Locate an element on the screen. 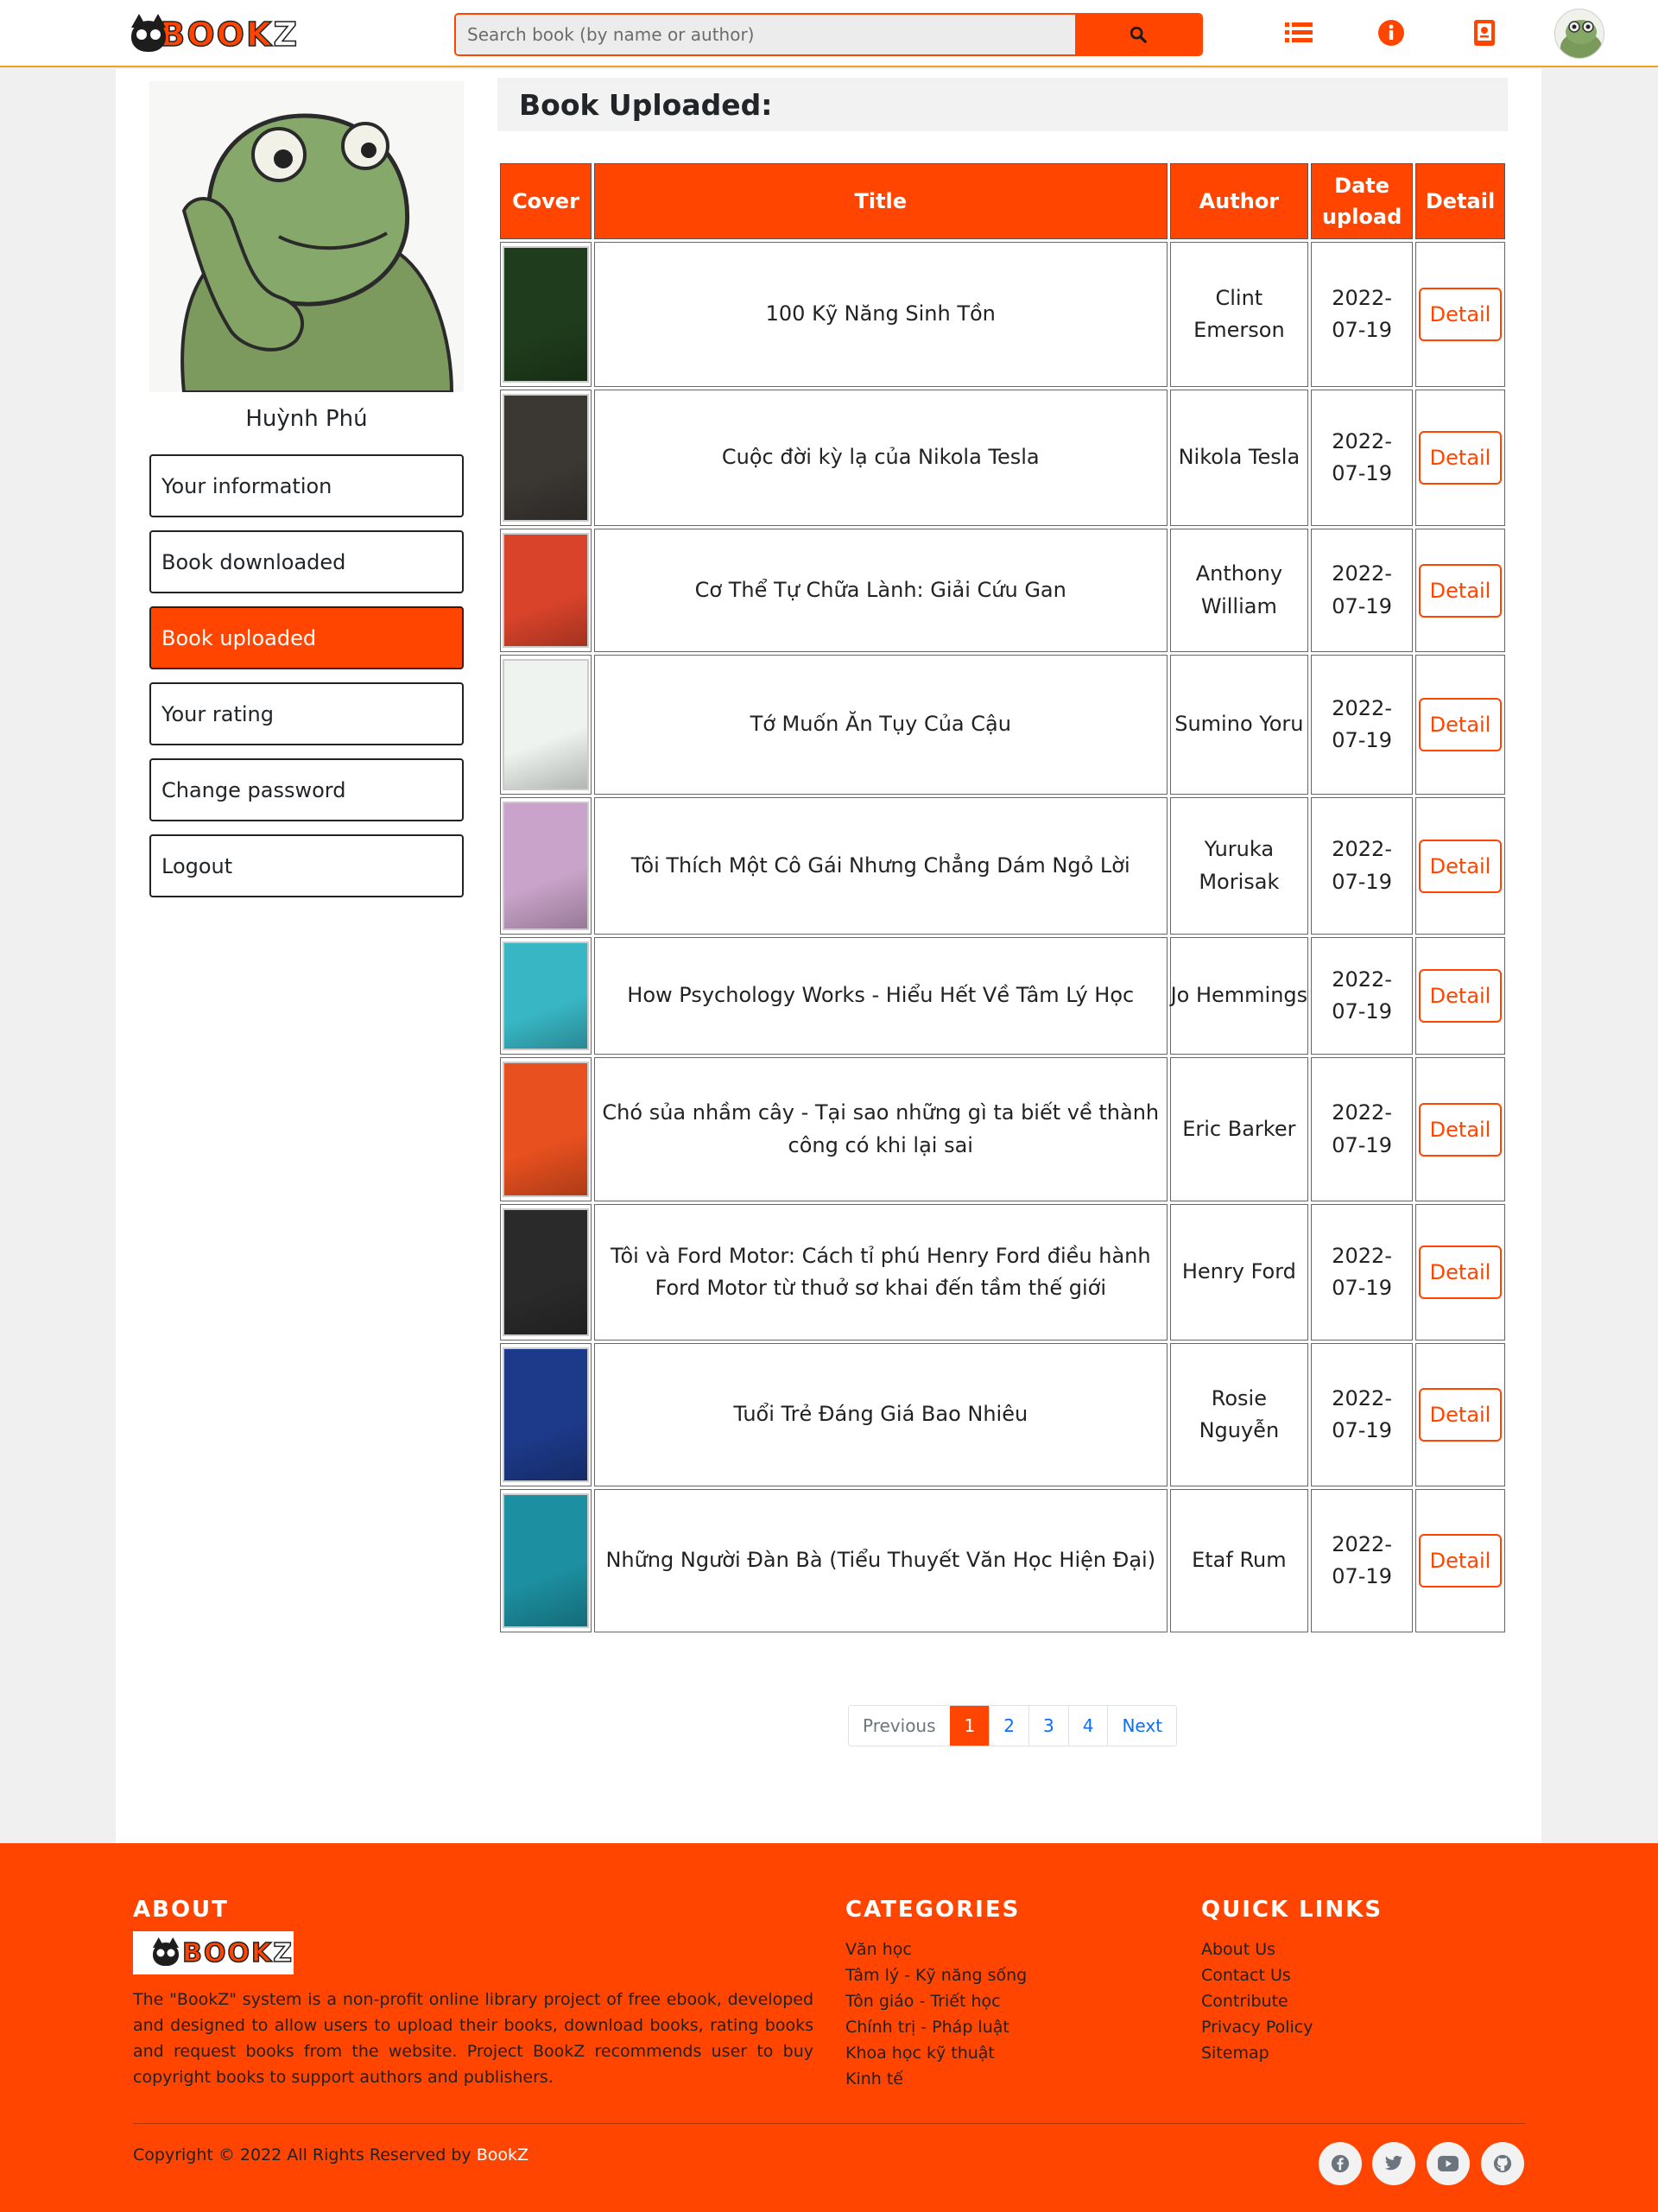 The image size is (1658, 2212). facebook-icon is located at coordinates (1340, 2163).